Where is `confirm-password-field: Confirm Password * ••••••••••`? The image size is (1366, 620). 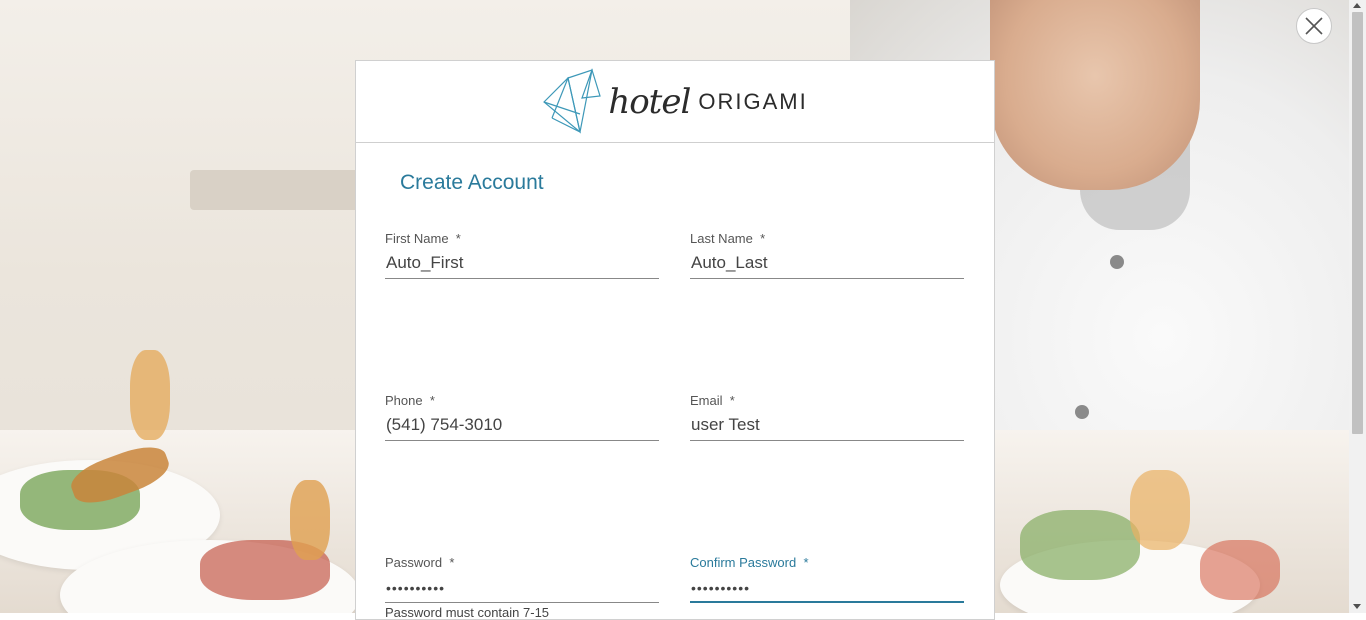 confirm-password-field: Confirm Password * •••••••••• is located at coordinates (827, 579).